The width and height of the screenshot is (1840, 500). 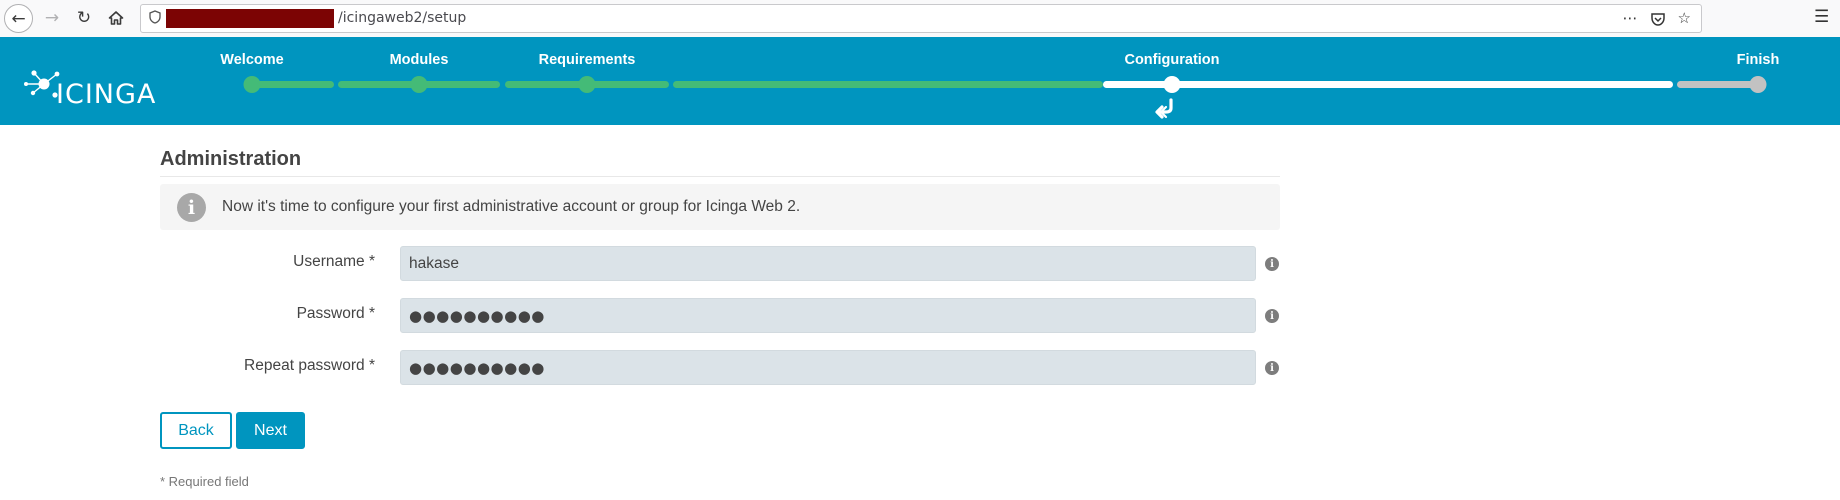 What do you see at coordinates (1272, 316) in the screenshot?
I see `password-help-icon: i` at bounding box center [1272, 316].